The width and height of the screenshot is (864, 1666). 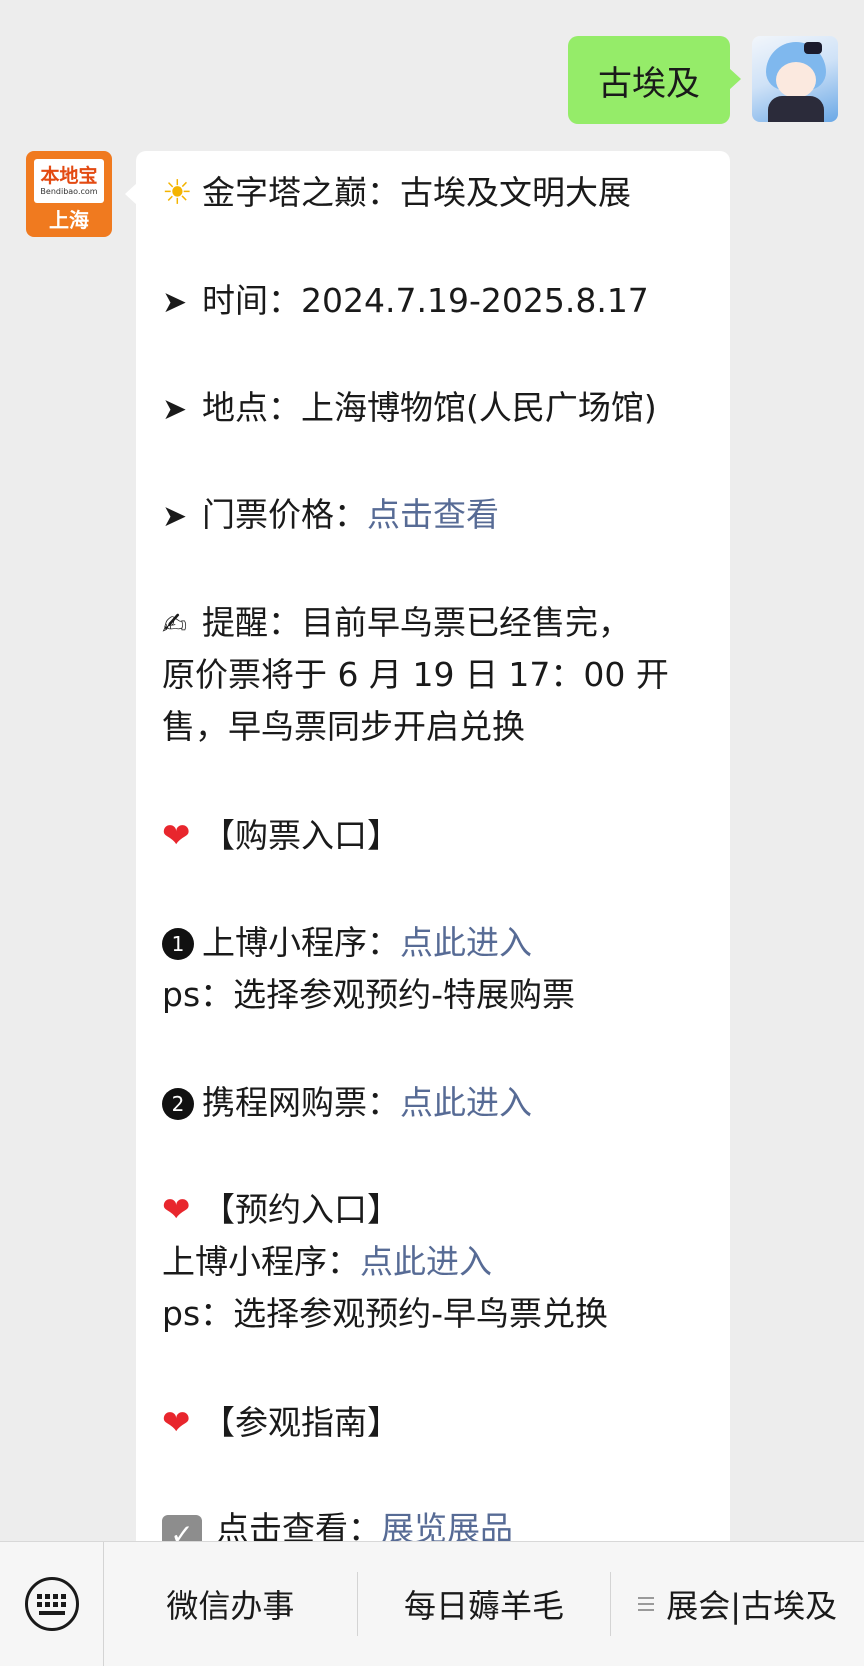 I want to click on menu-item-daily-deals: 每日薅羊毛, so click(x=485, y=1604).